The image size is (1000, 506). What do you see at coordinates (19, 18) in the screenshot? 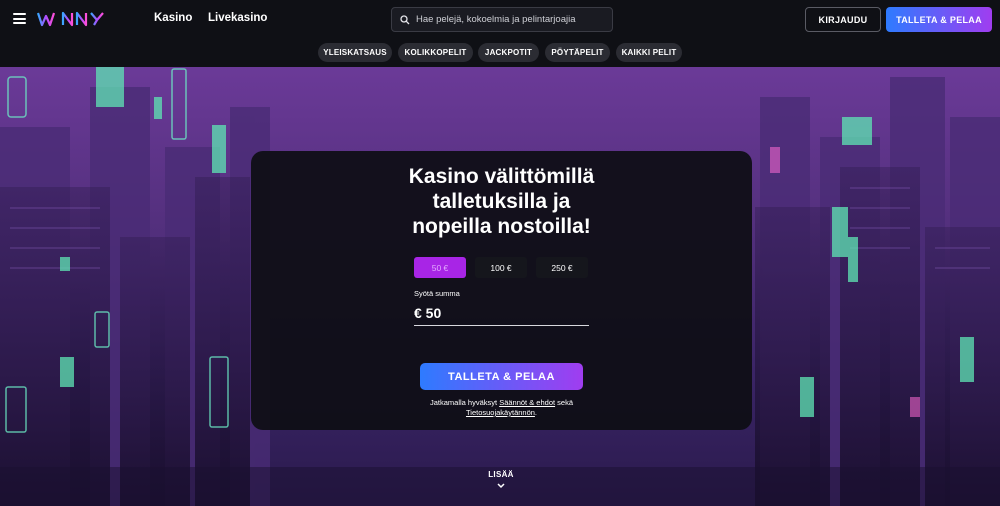
I see `menu-icon` at bounding box center [19, 18].